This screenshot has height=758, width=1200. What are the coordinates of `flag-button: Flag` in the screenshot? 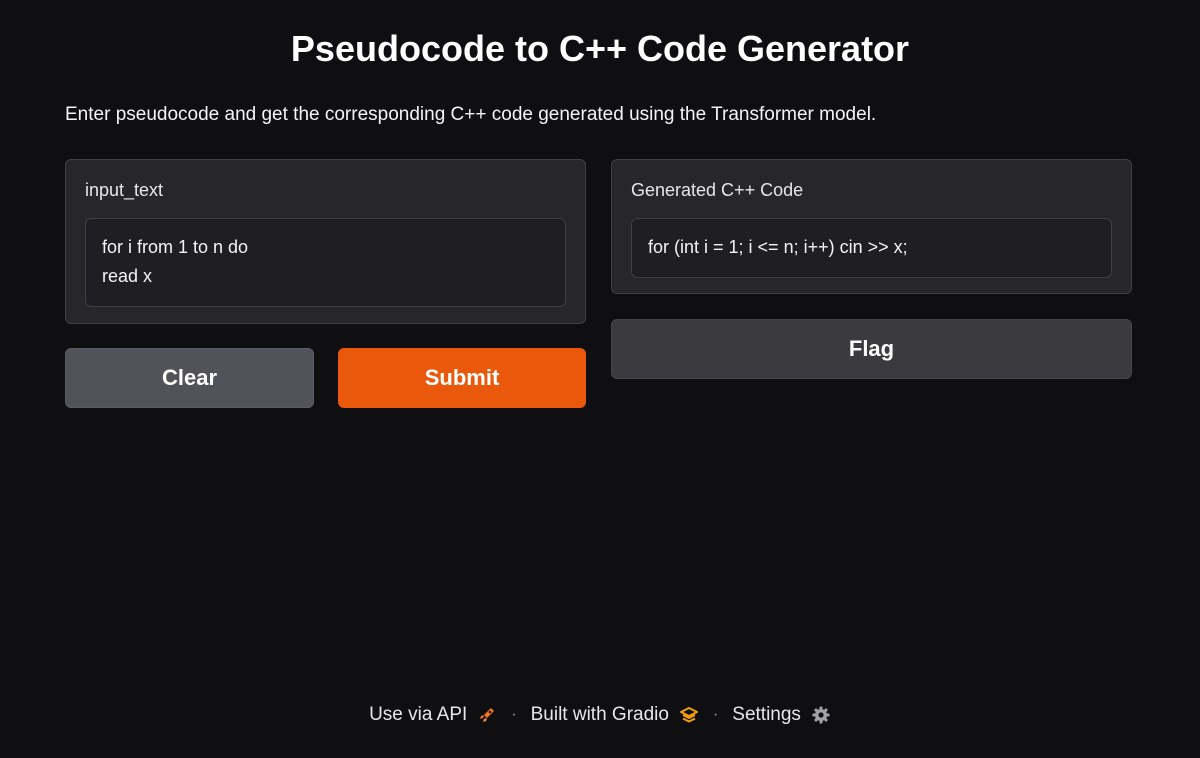 It's located at (871, 349).